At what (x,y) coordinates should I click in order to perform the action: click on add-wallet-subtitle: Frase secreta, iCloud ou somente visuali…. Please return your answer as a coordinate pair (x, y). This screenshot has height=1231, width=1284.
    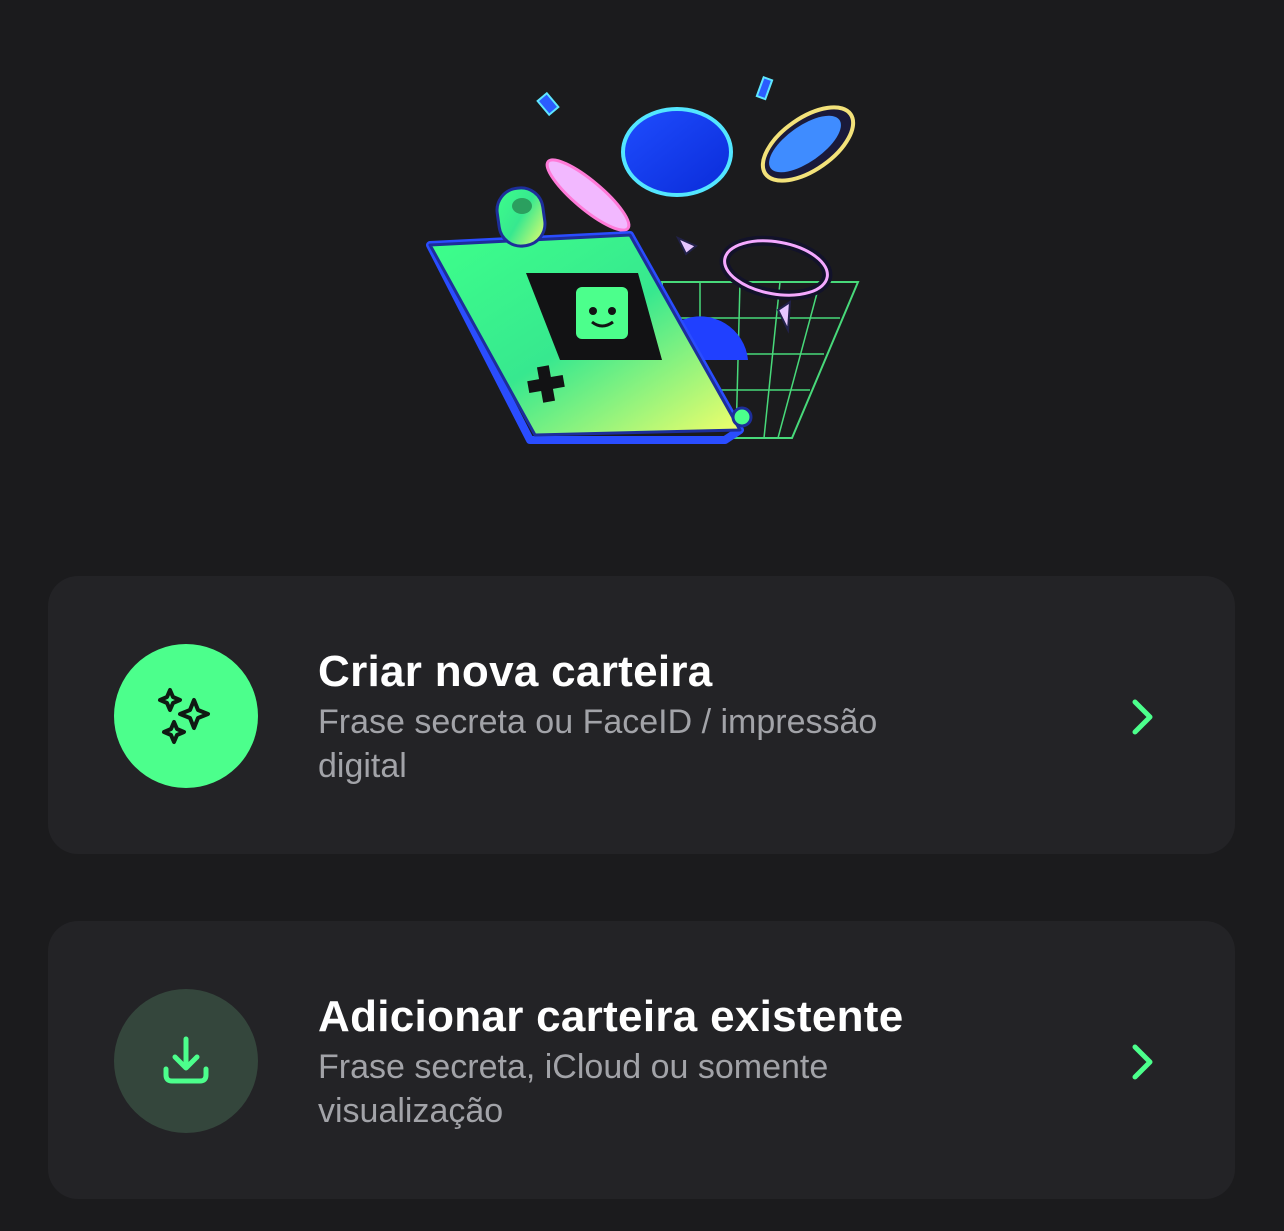
    Looking at the image, I should click on (573, 1089).